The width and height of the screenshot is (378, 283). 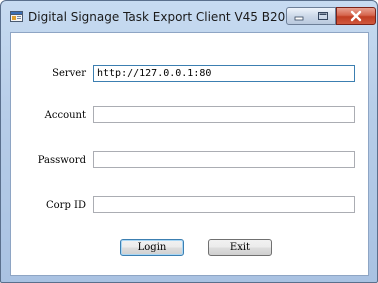 I want to click on minimize-button, so click(x=299, y=16).